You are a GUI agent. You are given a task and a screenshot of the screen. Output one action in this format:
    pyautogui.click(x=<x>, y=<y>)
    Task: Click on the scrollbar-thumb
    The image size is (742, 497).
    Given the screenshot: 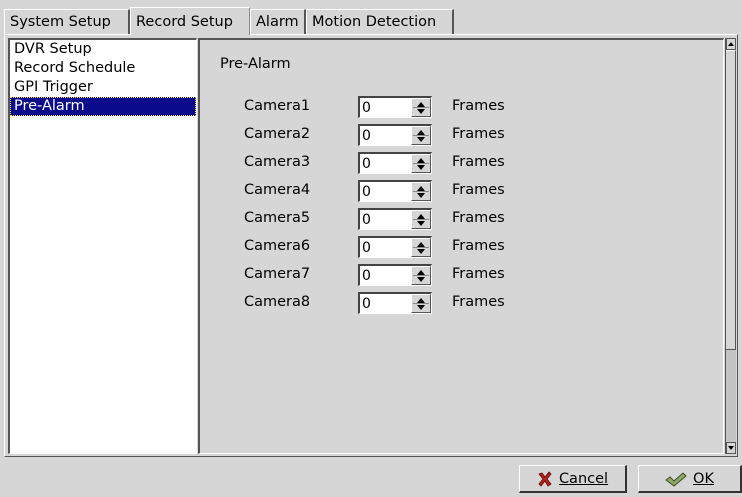 What is the action you would take?
    pyautogui.click(x=731, y=200)
    